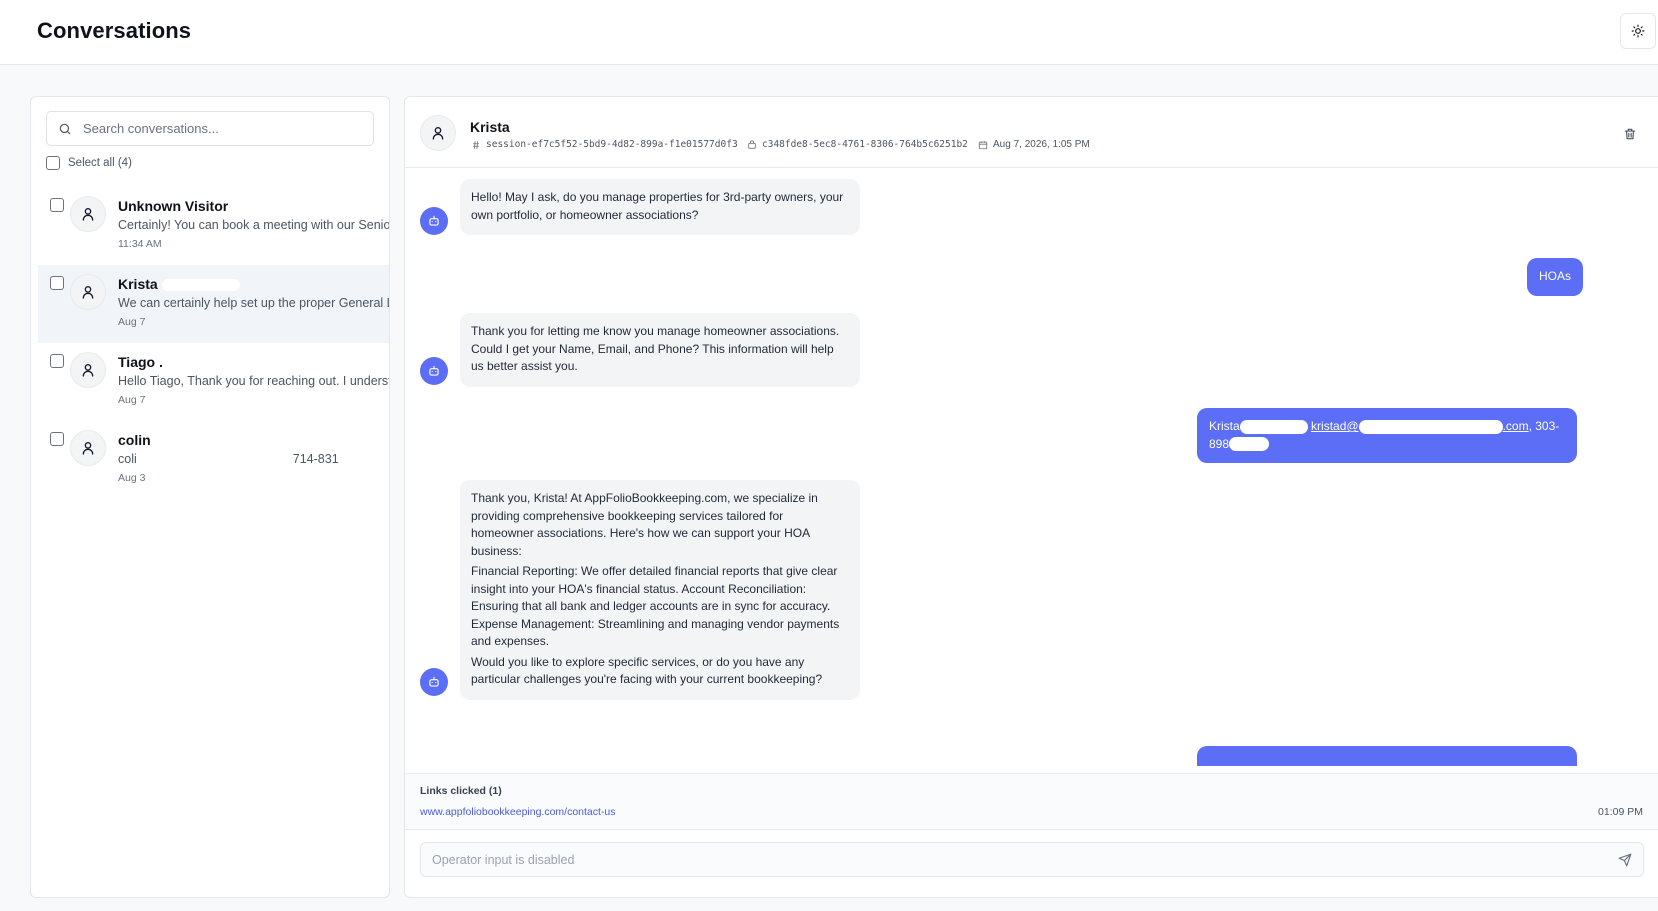  What do you see at coordinates (114, 30) in the screenshot?
I see `page-title: Conversations` at bounding box center [114, 30].